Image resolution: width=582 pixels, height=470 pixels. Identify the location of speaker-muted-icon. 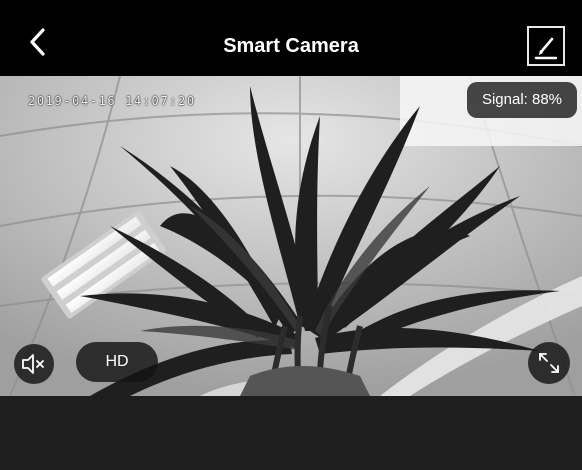
(33, 364).